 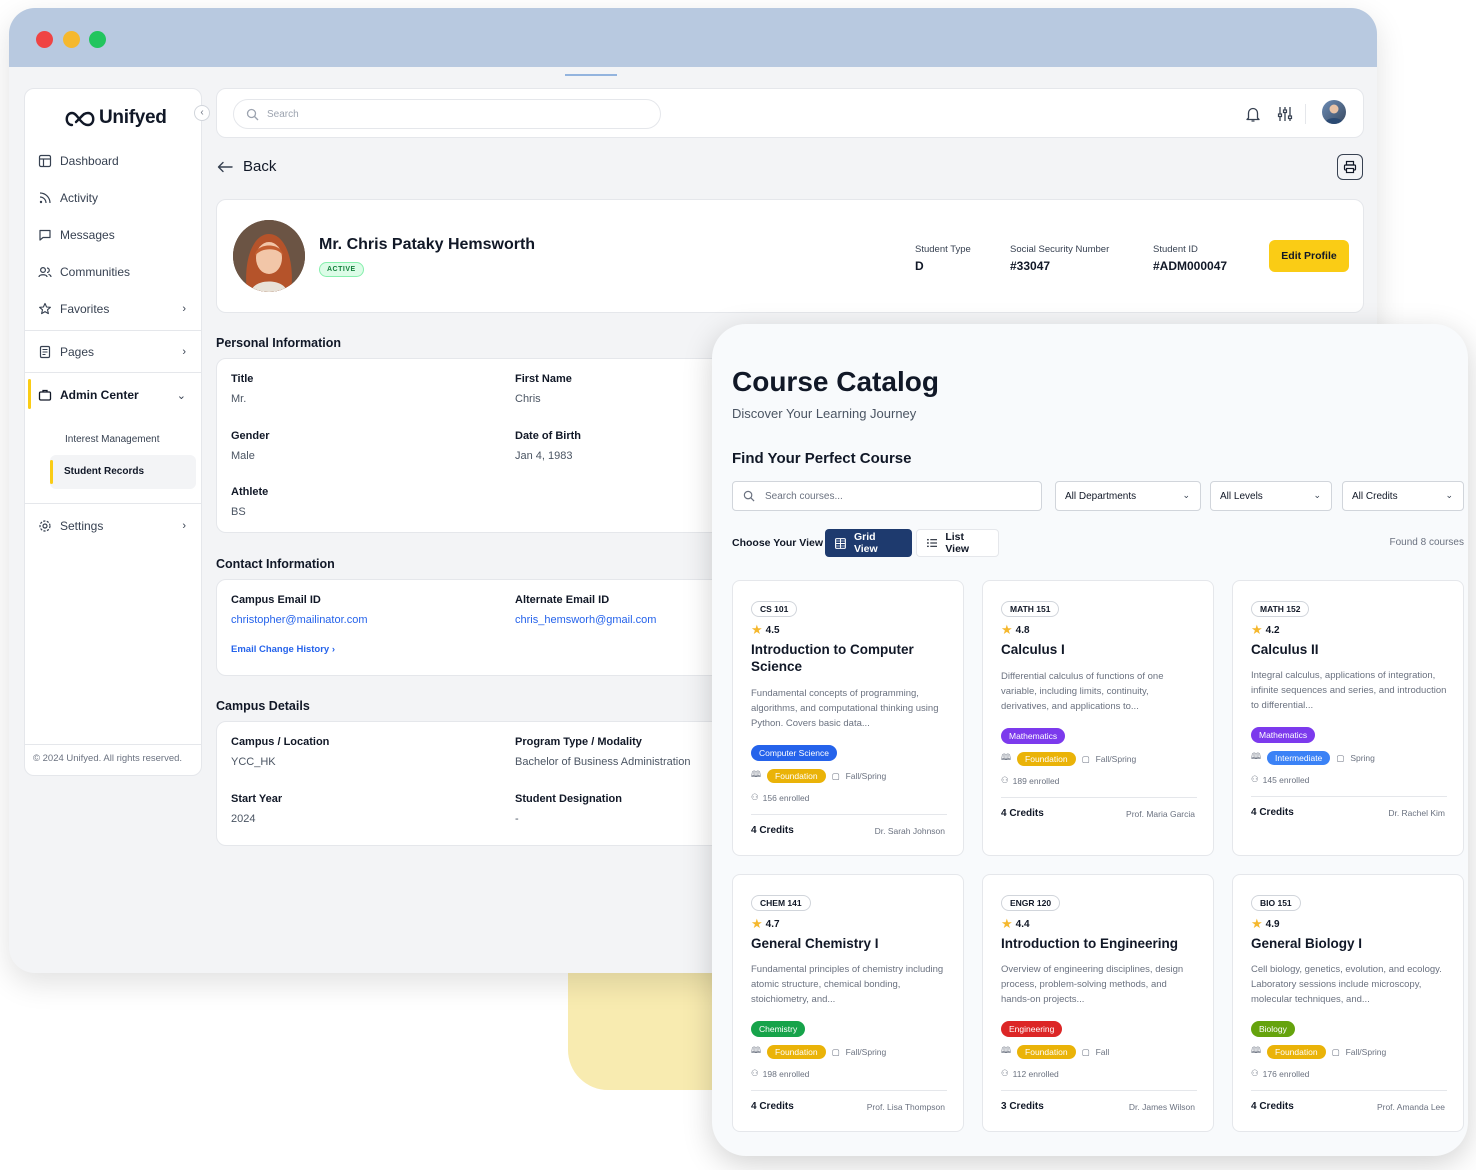 I want to click on sidebar-item-label: Dashboard, so click(x=89, y=161).